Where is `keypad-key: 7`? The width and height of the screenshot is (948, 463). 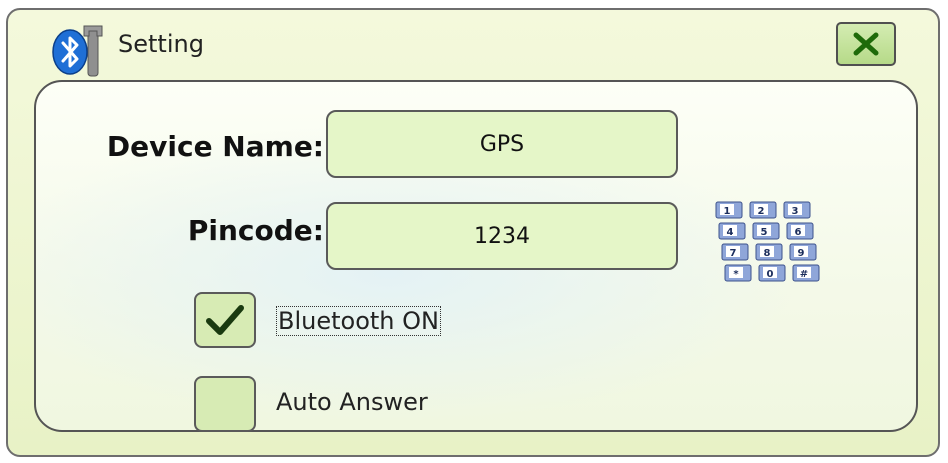 keypad-key: 7 is located at coordinates (735, 252).